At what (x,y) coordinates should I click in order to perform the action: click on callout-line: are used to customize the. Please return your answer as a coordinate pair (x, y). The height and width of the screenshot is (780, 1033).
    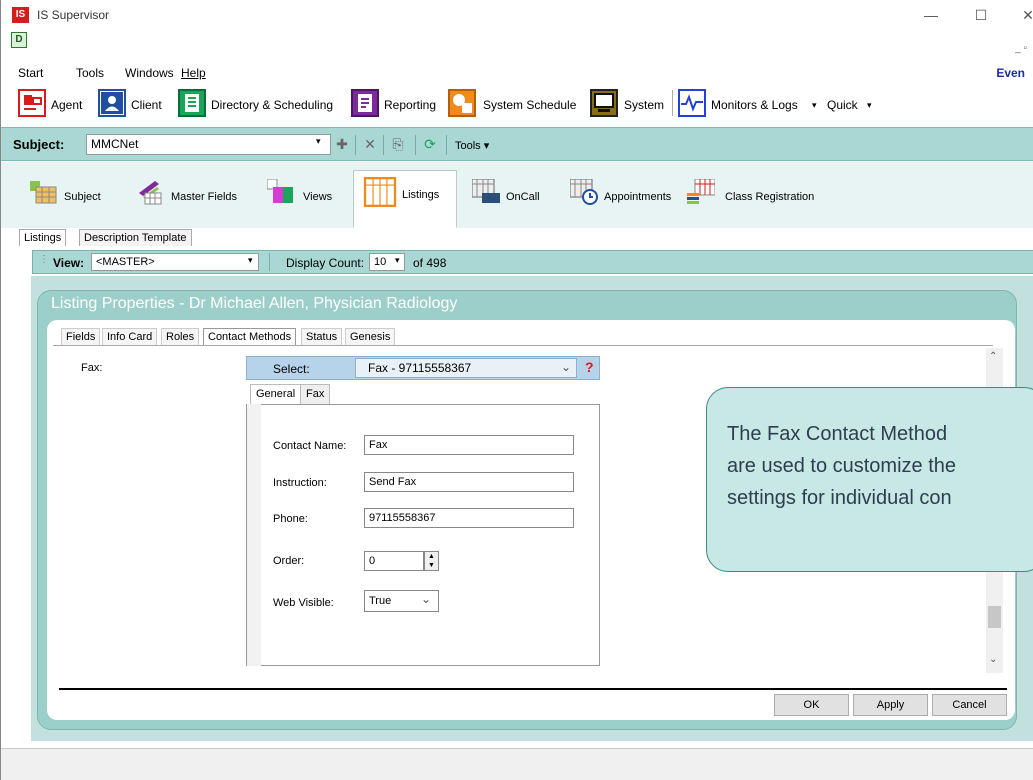
    Looking at the image, I should click on (842, 466).